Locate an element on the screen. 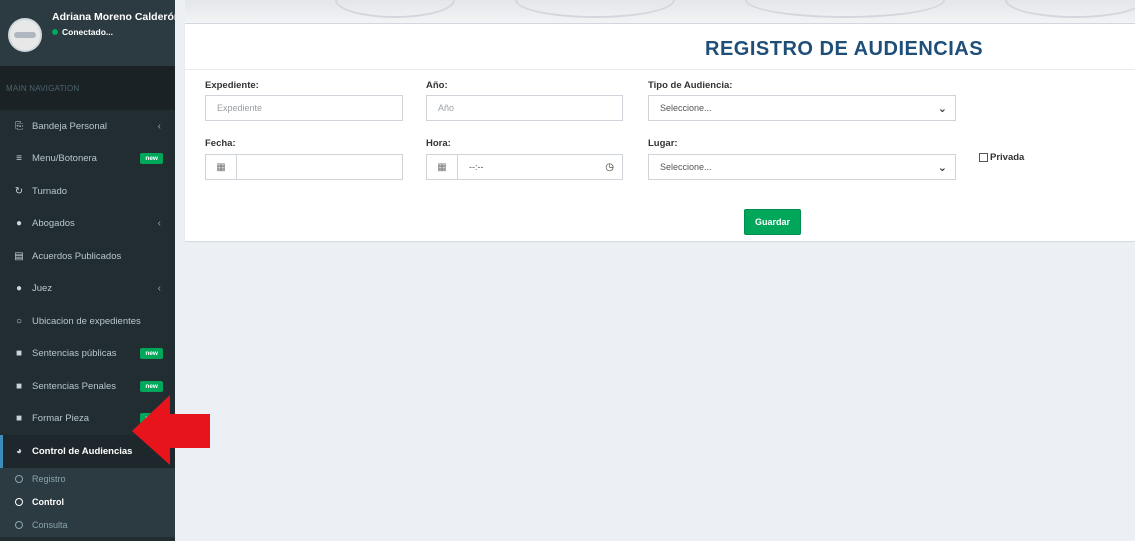 The width and height of the screenshot is (1135, 541). sidebar-item-label: Juez is located at coordinates (42, 289).